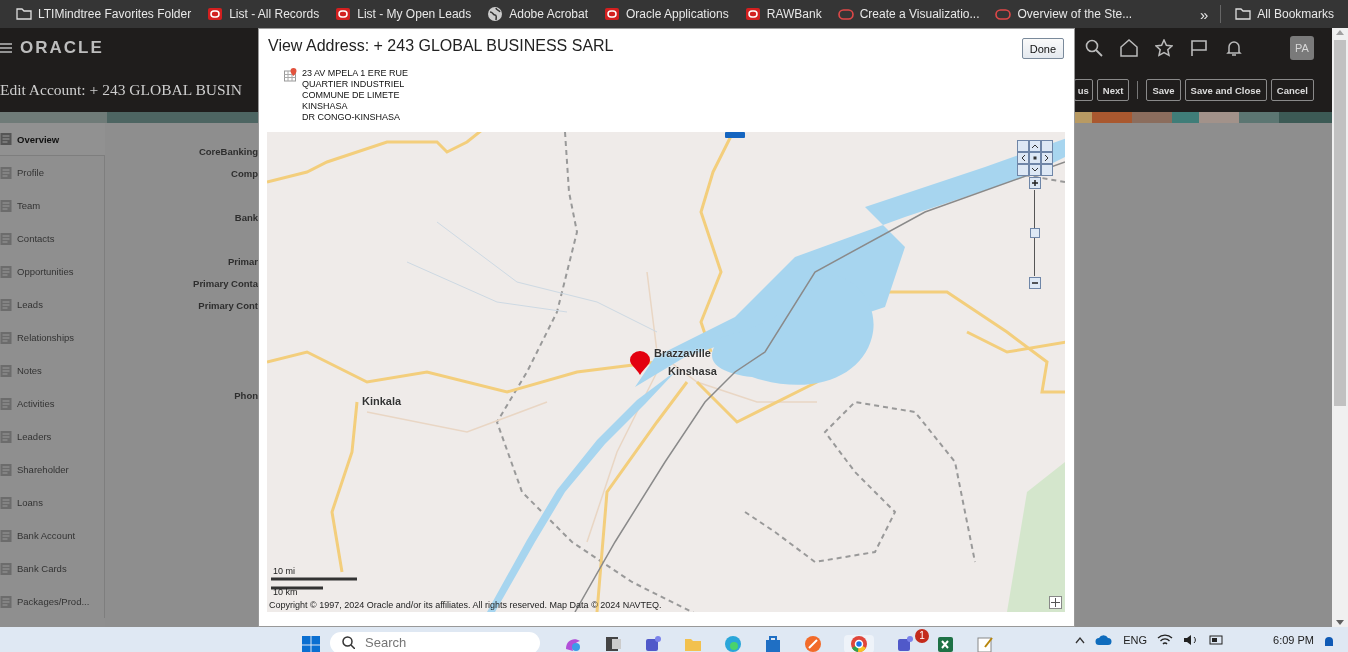 The height and width of the screenshot is (652, 1348). What do you see at coordinates (354, 84) in the screenshot?
I see `address-line: QUARTIER INDUSTRIEL` at bounding box center [354, 84].